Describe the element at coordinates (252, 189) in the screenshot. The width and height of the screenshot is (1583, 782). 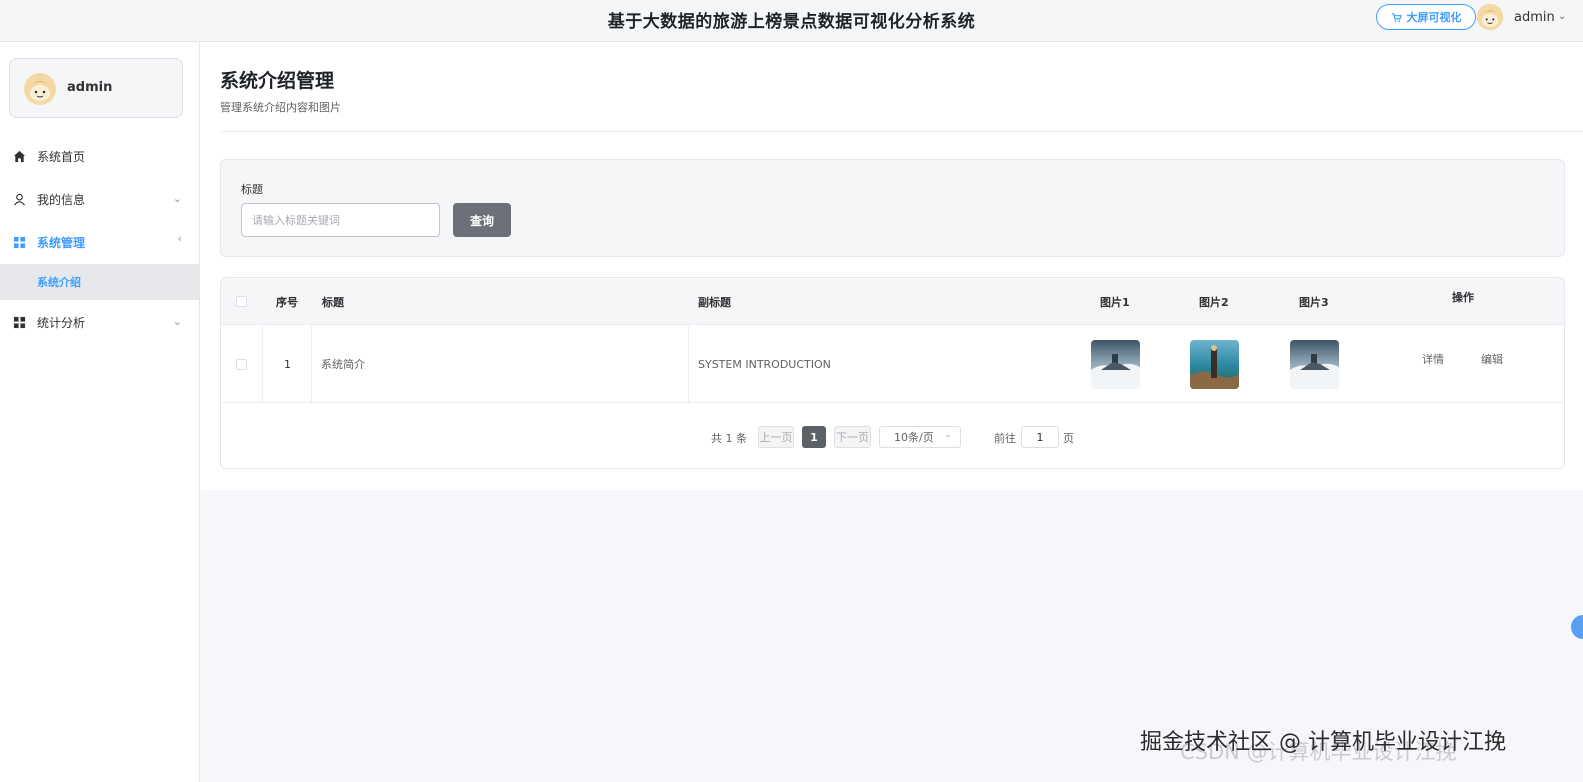
I see `search-label: 标题` at that location.